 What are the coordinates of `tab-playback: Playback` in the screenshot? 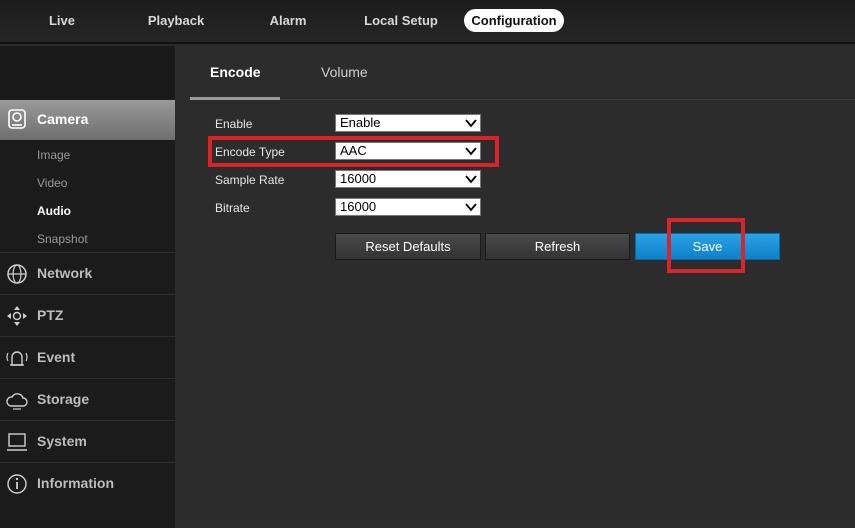 It's located at (176, 20).